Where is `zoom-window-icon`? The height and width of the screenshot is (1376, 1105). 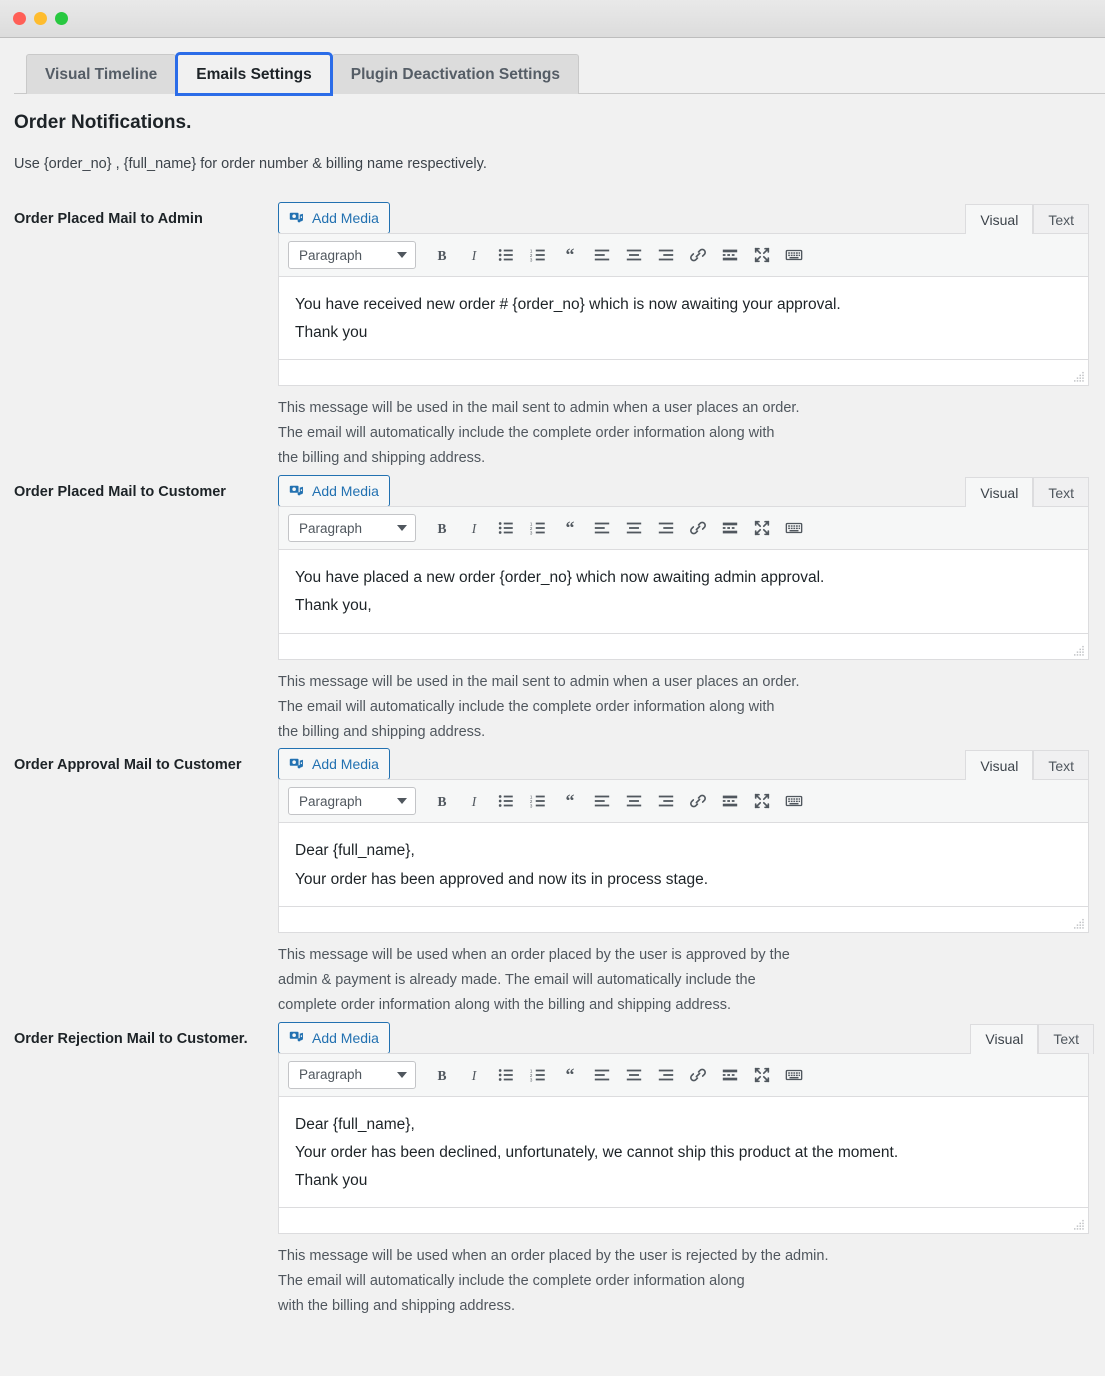
zoom-window-icon is located at coordinates (61, 18).